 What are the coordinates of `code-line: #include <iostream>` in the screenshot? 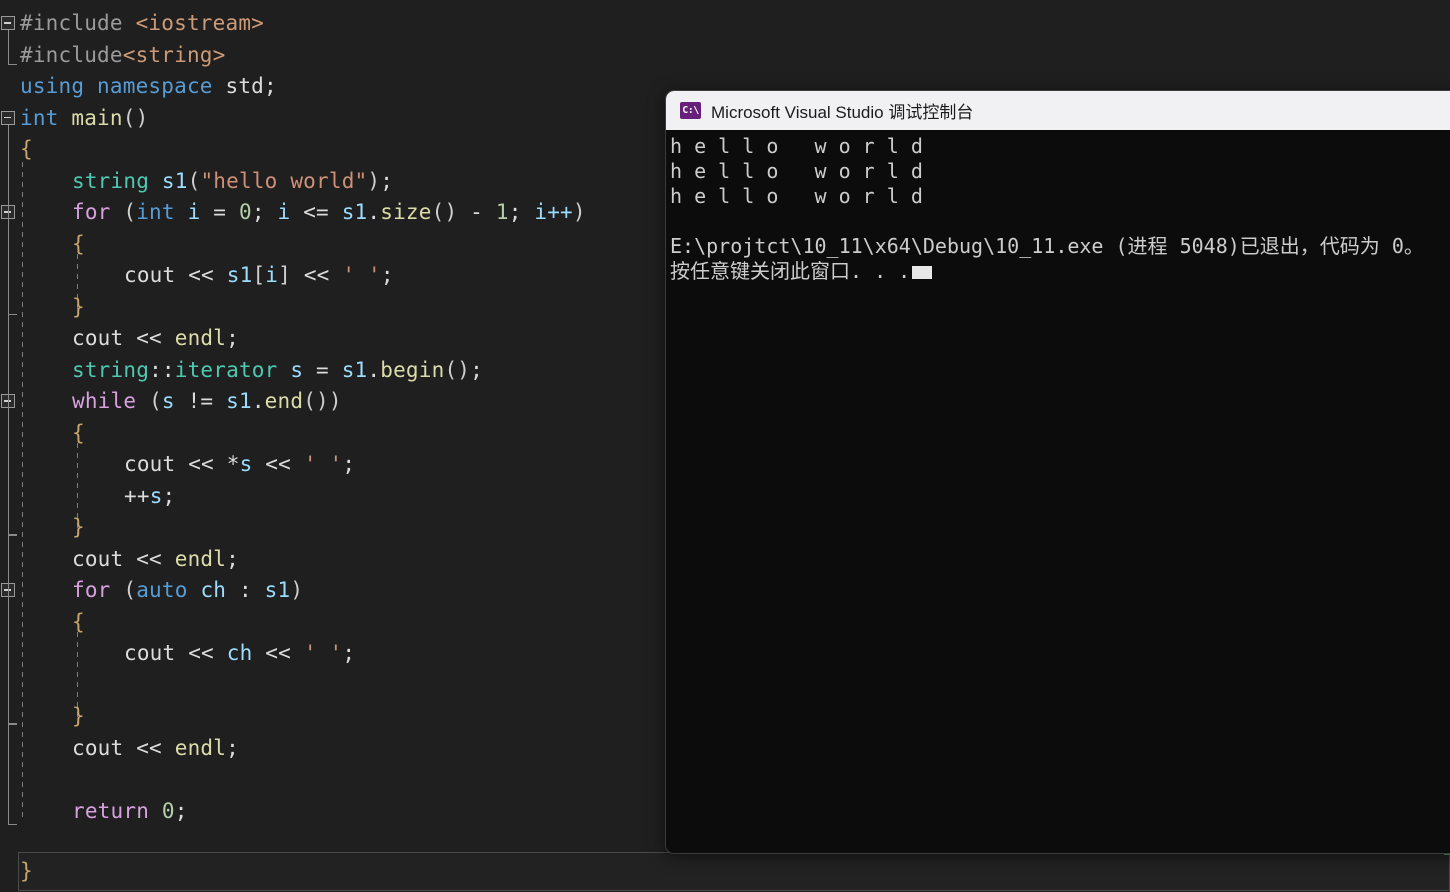 It's located at (142, 24).